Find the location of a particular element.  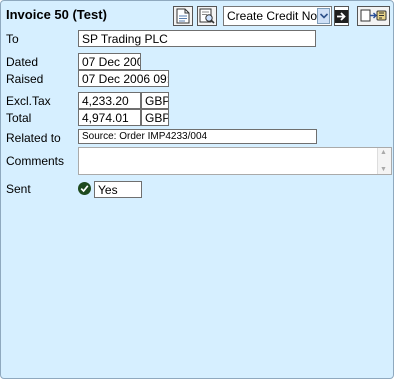

comments-textarea: ▲ ▼ is located at coordinates (235, 161).